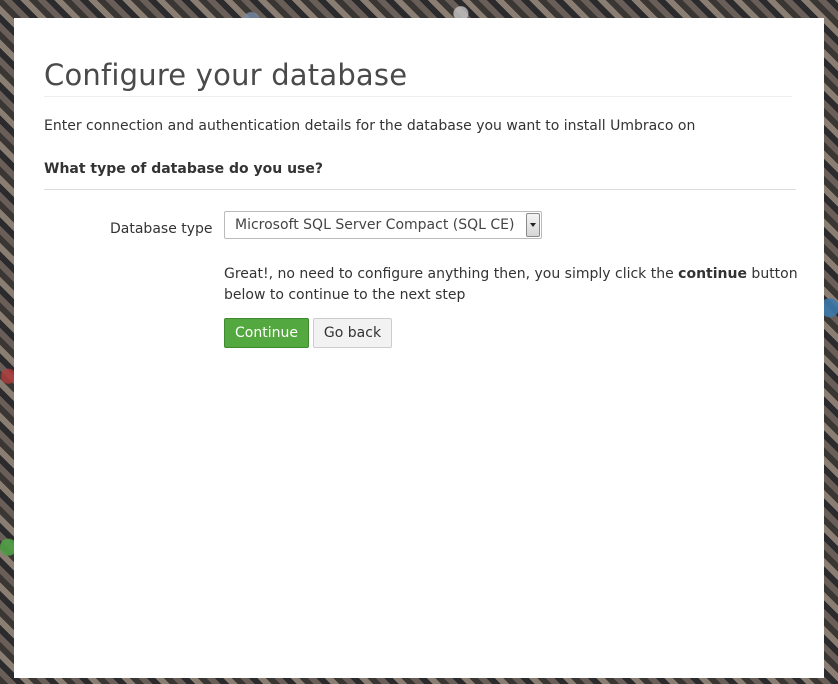  What do you see at coordinates (266, 333) in the screenshot?
I see `continue-button: Continue` at bounding box center [266, 333].